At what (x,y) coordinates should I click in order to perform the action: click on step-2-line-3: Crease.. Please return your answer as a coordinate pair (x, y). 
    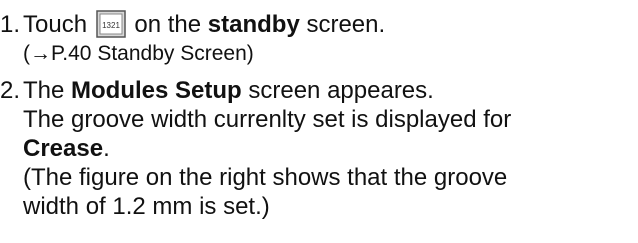
    Looking at the image, I should click on (267, 148).